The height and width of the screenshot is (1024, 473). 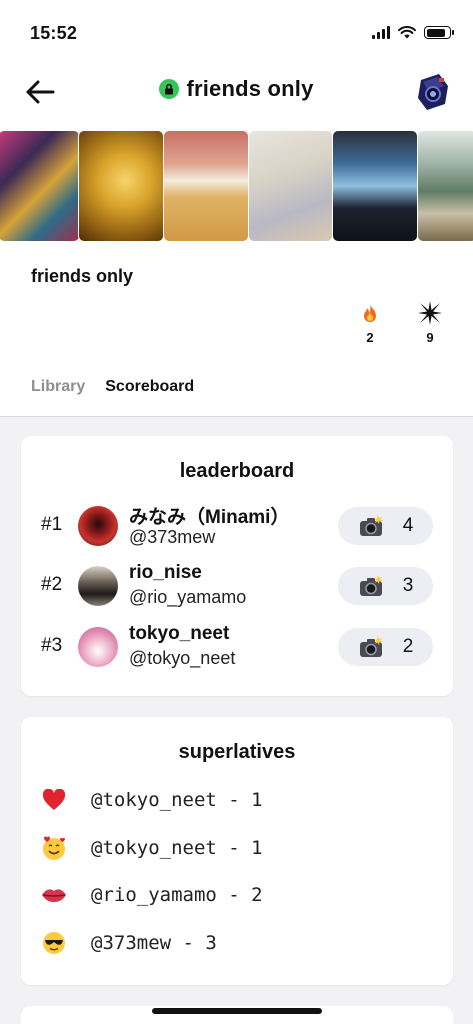 I want to click on sunglasses-icon, so click(x=54, y=943).